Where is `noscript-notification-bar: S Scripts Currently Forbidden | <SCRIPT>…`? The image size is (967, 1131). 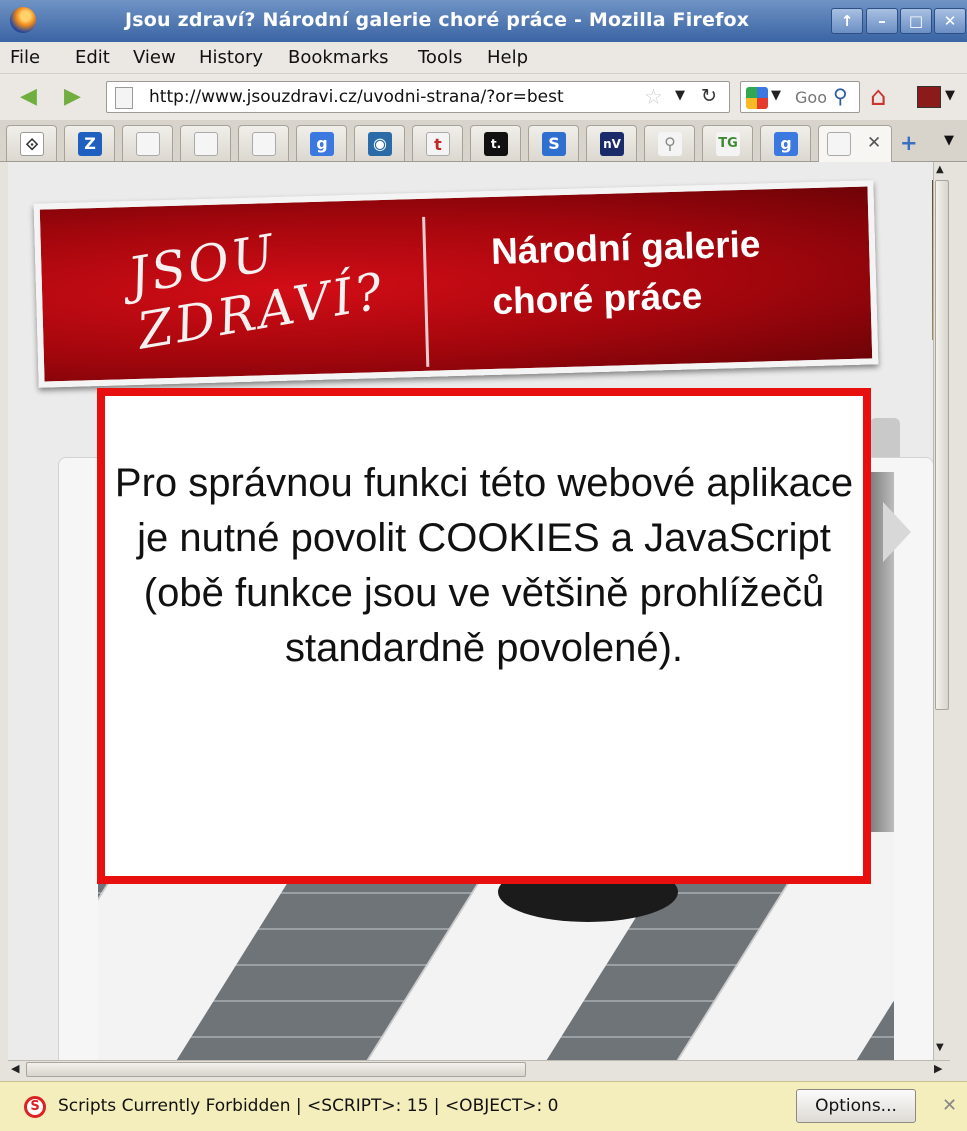
noscript-notification-bar: S Scripts Currently Forbidden | <SCRIPT>… is located at coordinates (483, 1106).